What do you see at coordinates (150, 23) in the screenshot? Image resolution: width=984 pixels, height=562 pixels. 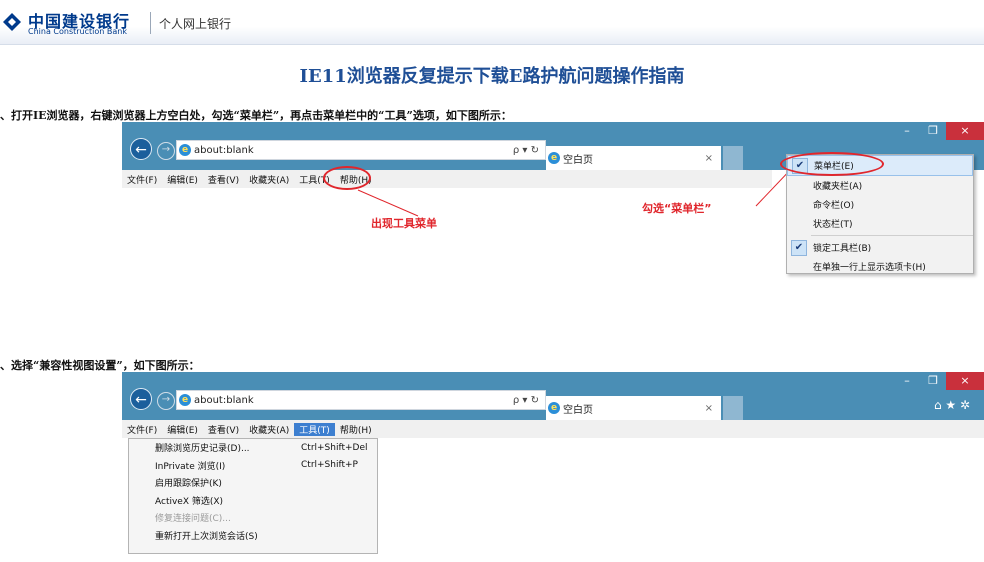 I see `header-divider` at bounding box center [150, 23].